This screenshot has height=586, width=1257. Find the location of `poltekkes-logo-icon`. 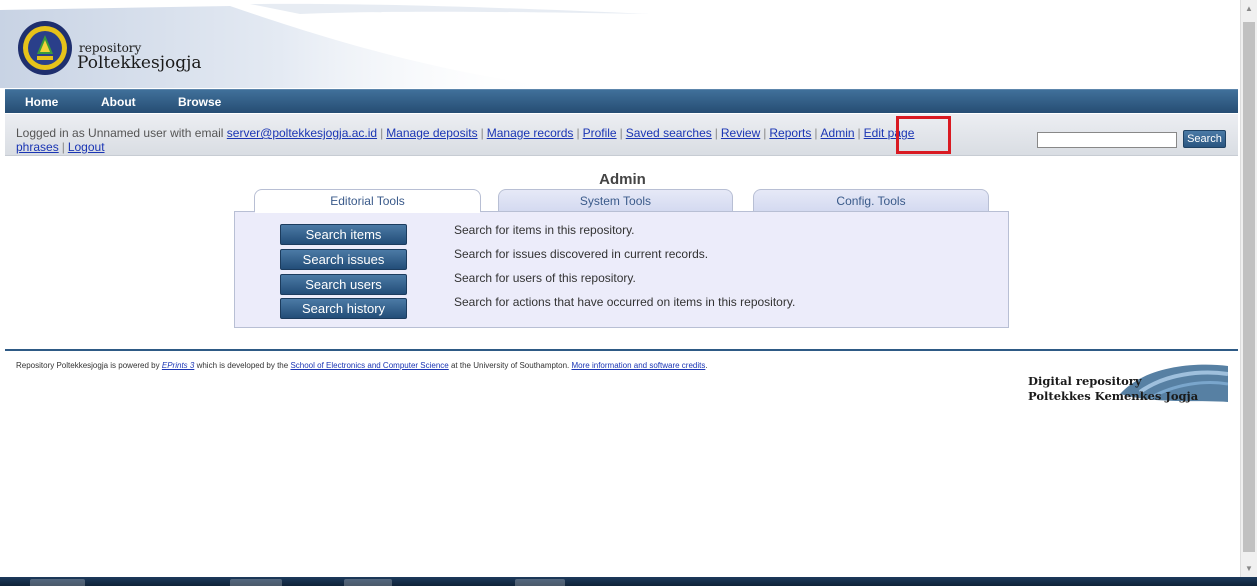

poltekkes-logo-icon is located at coordinates (45, 48).